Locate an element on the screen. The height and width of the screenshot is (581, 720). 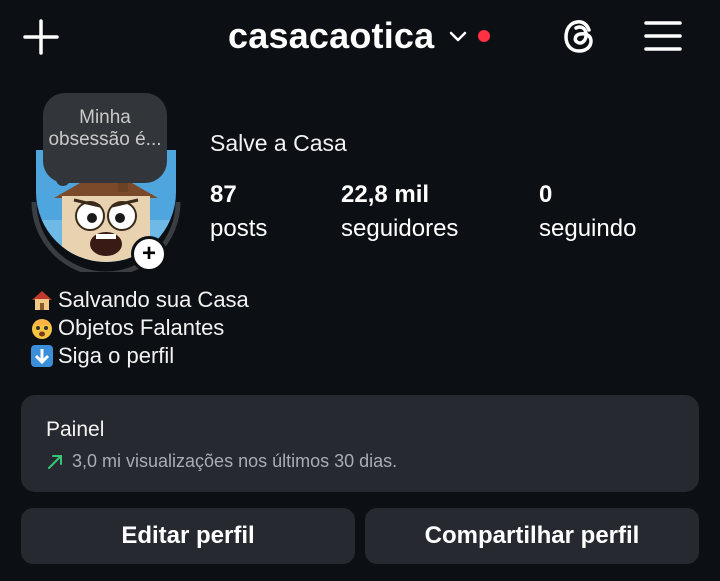
shocked-face-emoji is located at coordinates (42, 329).